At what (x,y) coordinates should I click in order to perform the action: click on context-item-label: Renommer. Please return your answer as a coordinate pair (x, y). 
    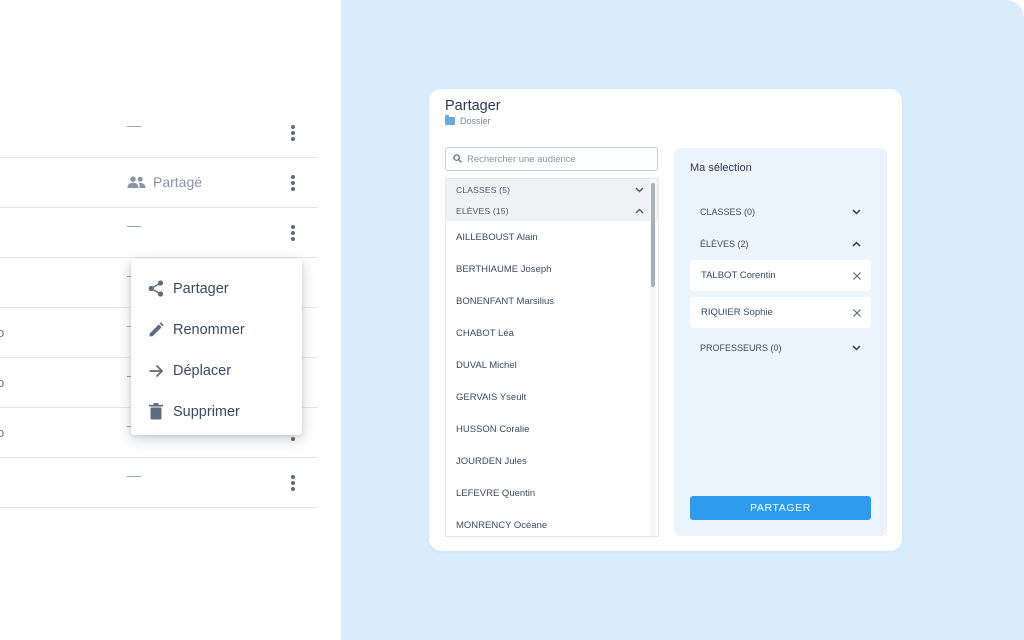
    Looking at the image, I should click on (209, 329).